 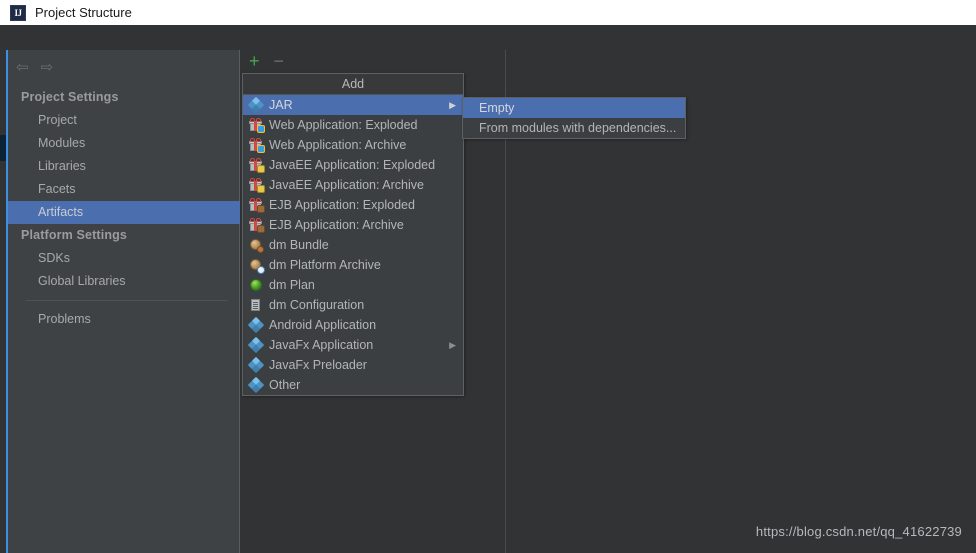 What do you see at coordinates (124, 319) in the screenshot?
I see `sidebar-item-problems: Problems` at bounding box center [124, 319].